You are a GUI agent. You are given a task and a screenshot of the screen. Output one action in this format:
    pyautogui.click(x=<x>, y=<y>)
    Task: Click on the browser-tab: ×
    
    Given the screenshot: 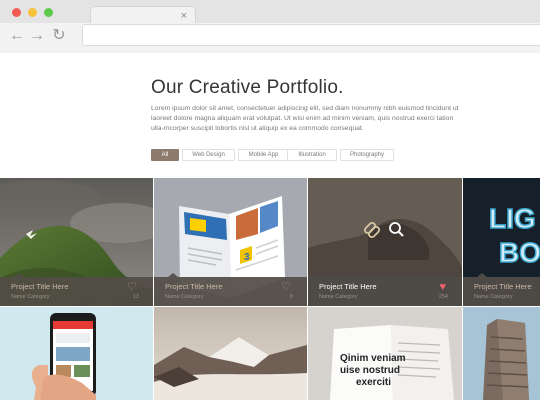 What is the action you would take?
    pyautogui.click(x=143, y=15)
    